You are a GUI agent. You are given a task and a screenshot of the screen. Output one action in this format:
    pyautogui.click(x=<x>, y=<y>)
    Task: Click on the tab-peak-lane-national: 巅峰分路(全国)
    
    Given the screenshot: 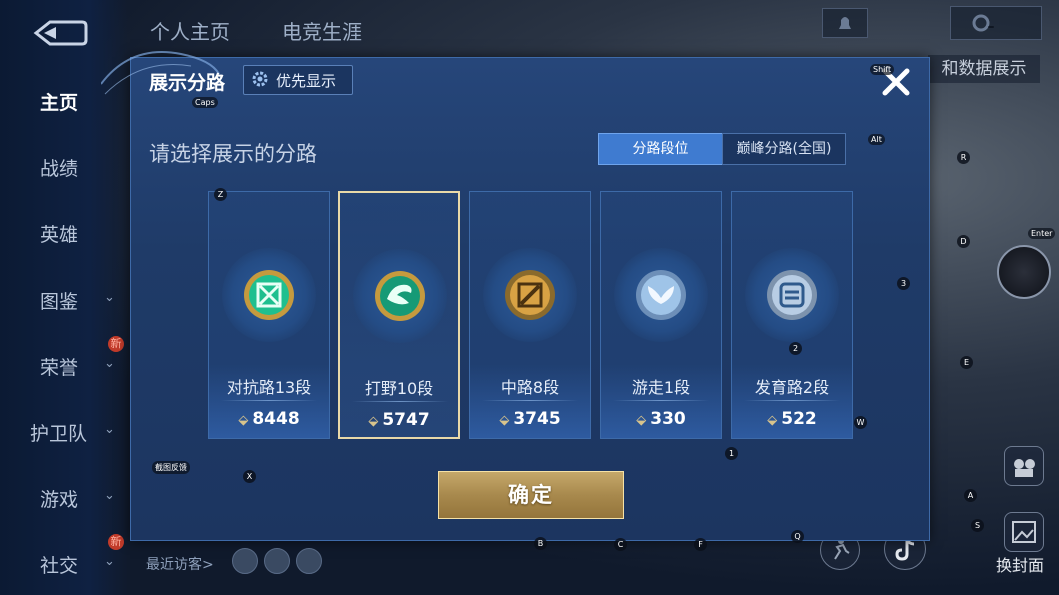 What is the action you would take?
    pyautogui.click(x=784, y=149)
    